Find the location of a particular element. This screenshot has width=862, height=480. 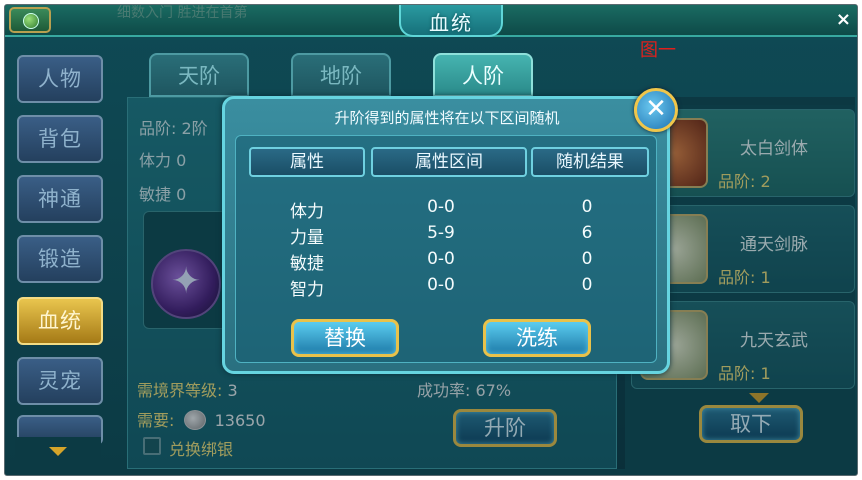

faded-background-text: 细数入门 胜进在首第 is located at coordinates (182, 13).